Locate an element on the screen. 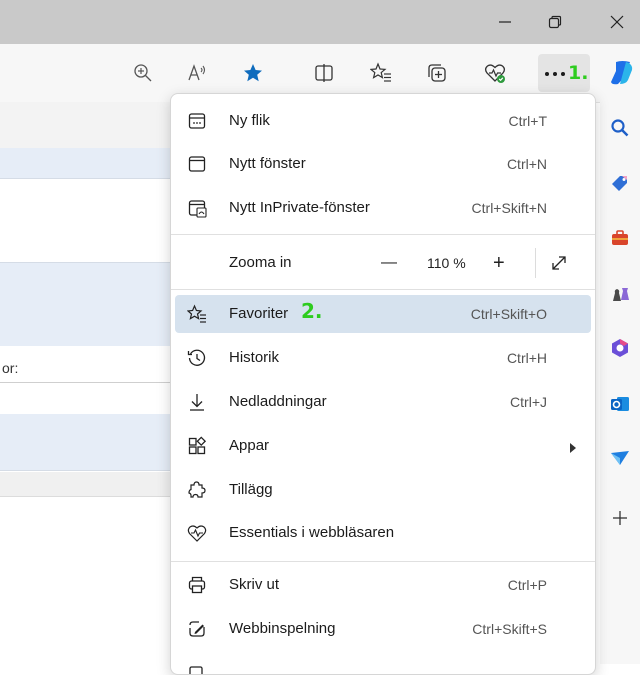 Image resolution: width=640 pixels, height=675 pixels. web-capture-icon is located at coordinates (197, 629).